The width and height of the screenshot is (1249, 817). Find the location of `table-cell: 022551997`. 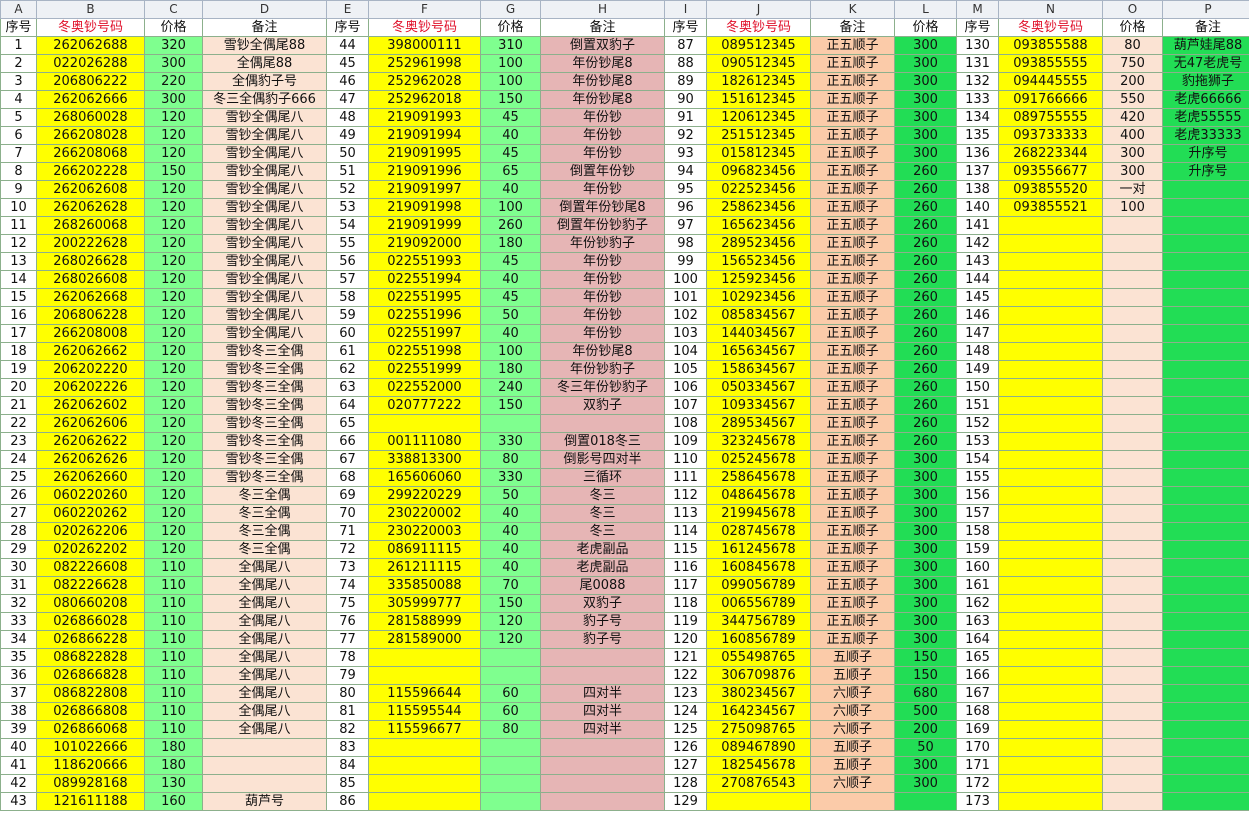

table-cell: 022551997 is located at coordinates (424, 333).